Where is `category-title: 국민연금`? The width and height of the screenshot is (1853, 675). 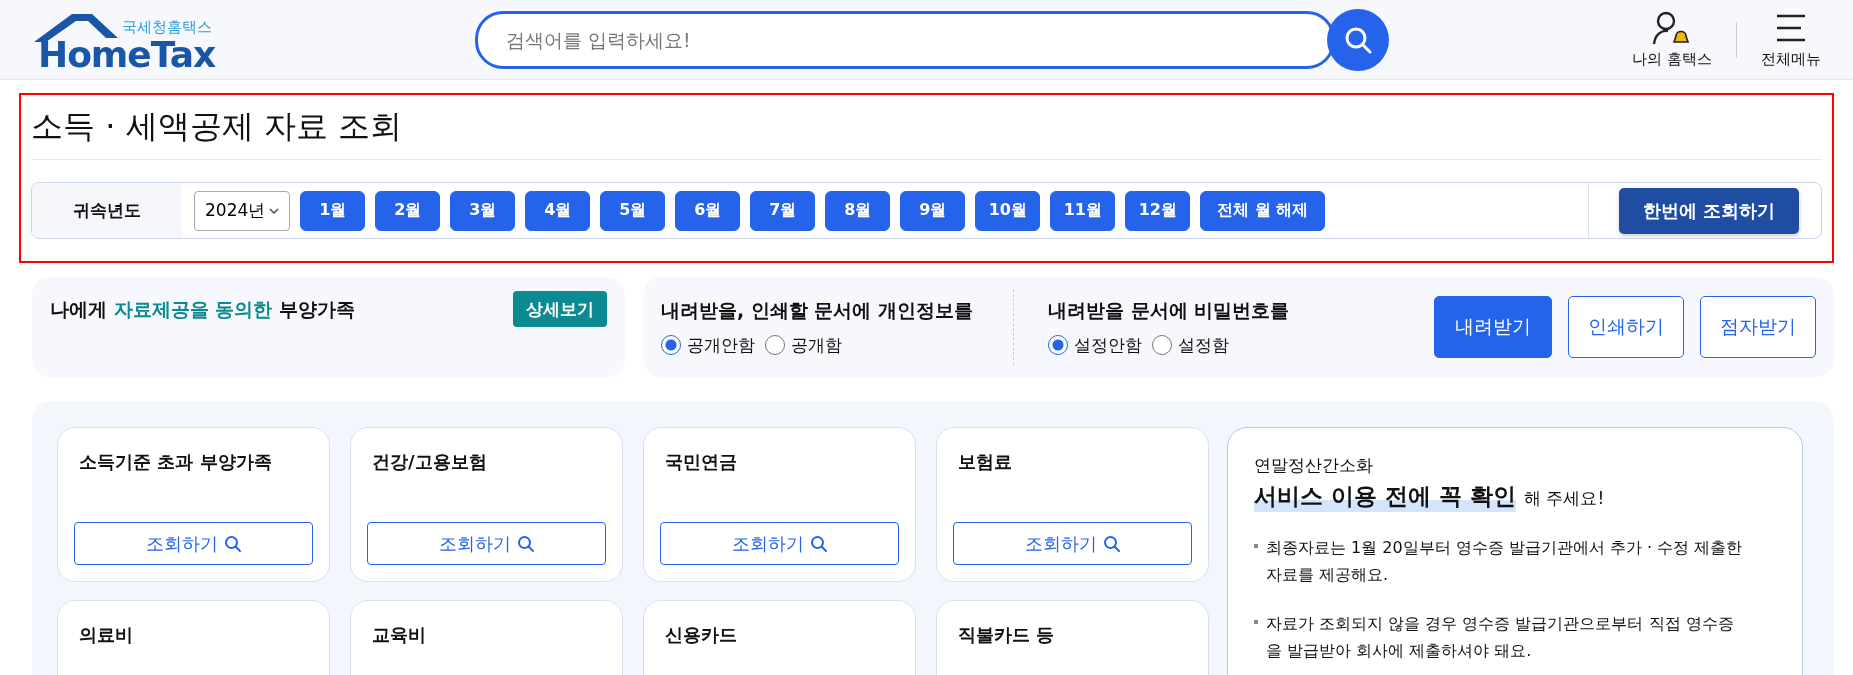 category-title: 국민연금 is located at coordinates (701, 462).